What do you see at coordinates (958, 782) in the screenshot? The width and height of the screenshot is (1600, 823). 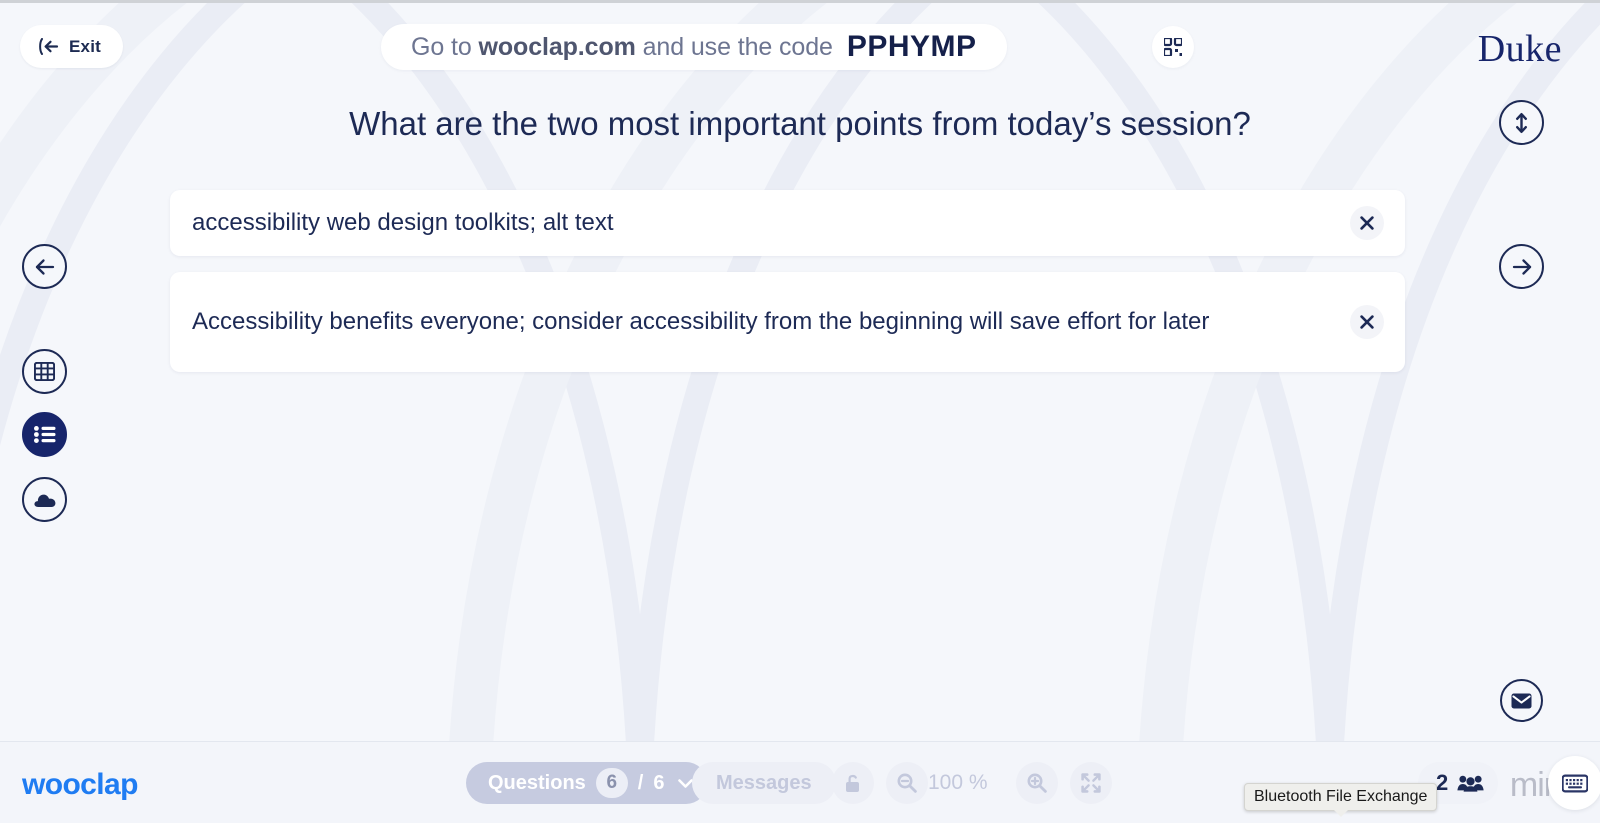 I see `zoom-level-label: 100 %` at bounding box center [958, 782].